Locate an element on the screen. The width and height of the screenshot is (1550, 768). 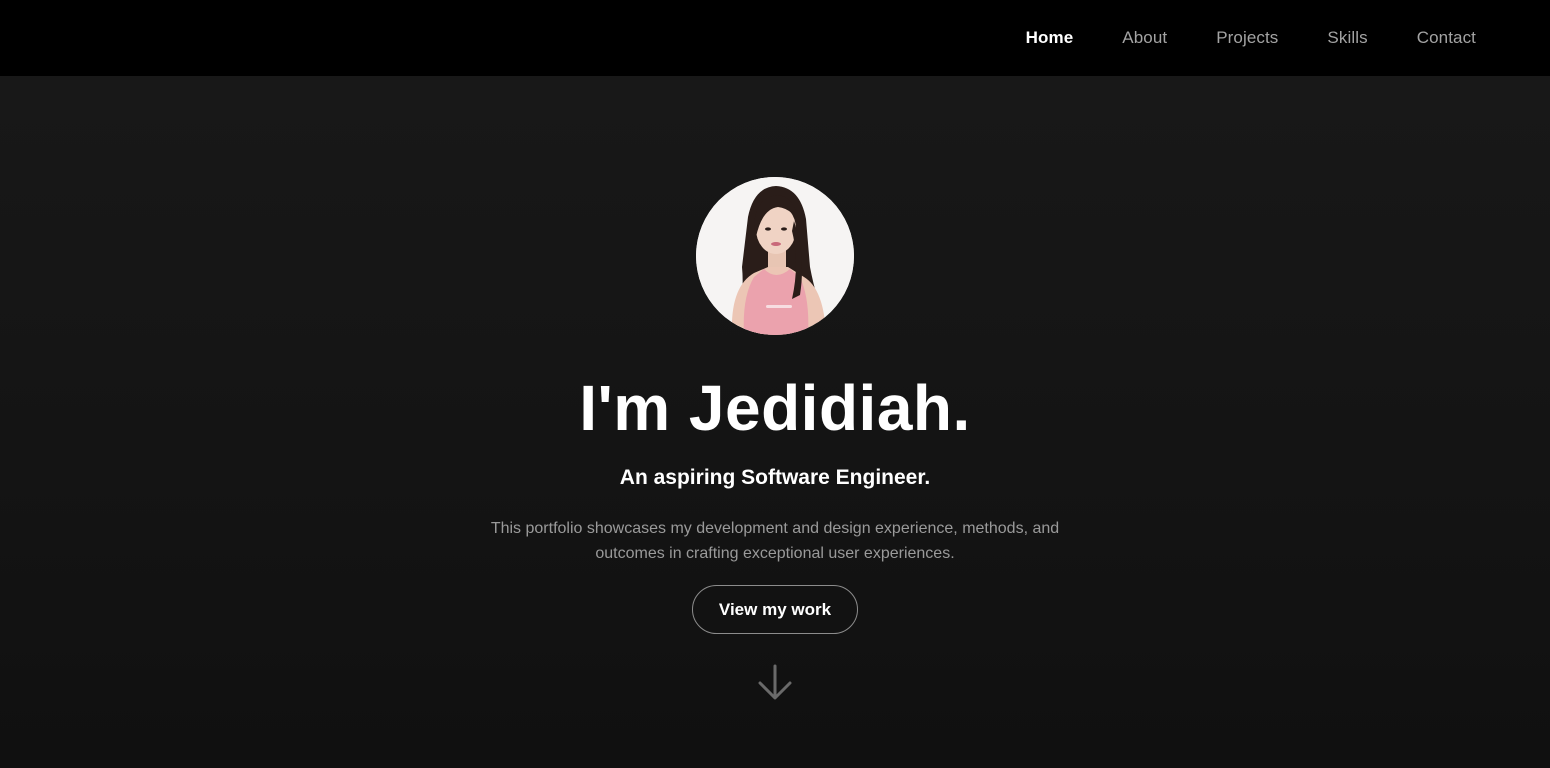
view-my-work-button: View my work is located at coordinates (775, 609).